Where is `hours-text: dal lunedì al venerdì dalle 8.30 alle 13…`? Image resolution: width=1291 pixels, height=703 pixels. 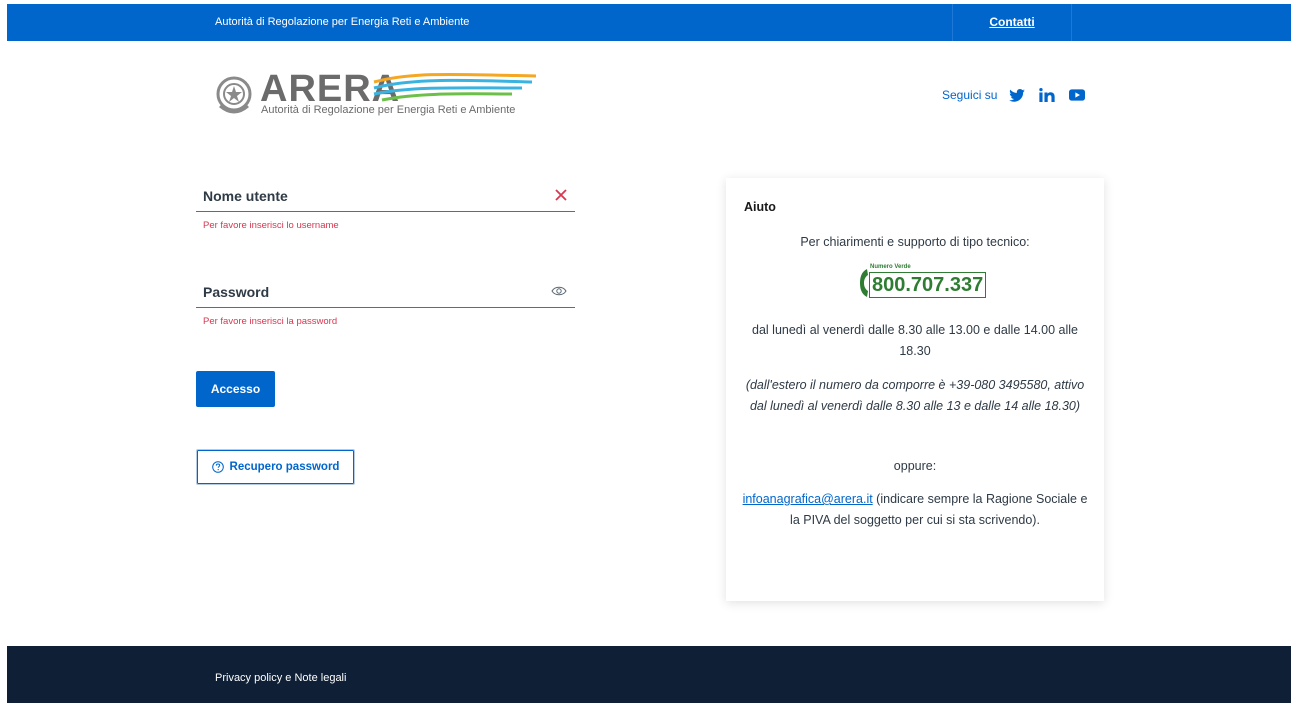
hours-text: dal lunedì al venerdì dalle 8.30 alle 13… is located at coordinates (915, 340).